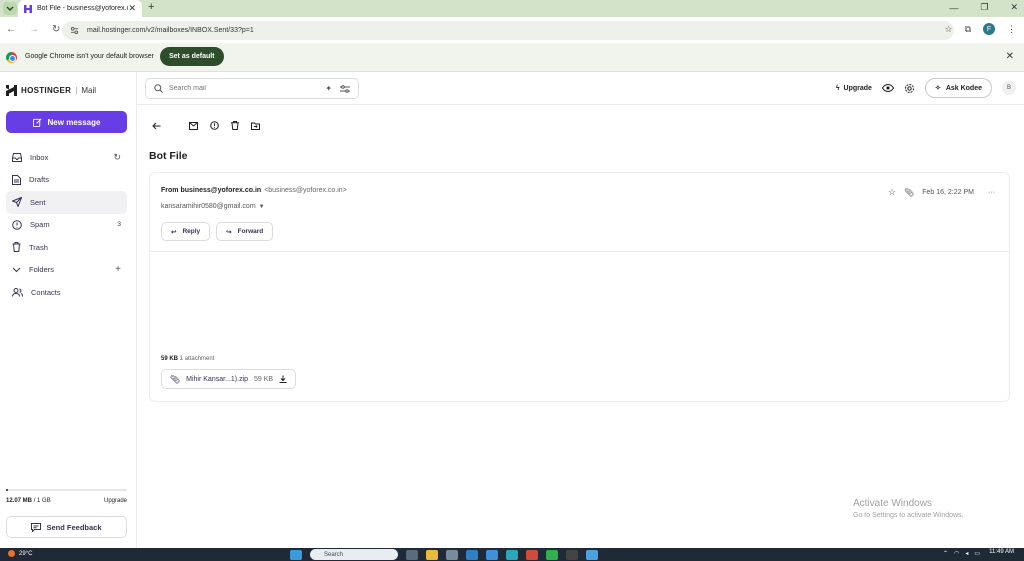 Image resolution: width=1024 pixels, height=561 pixels. What do you see at coordinates (36, 527) in the screenshot?
I see `feedback-icon` at bounding box center [36, 527].